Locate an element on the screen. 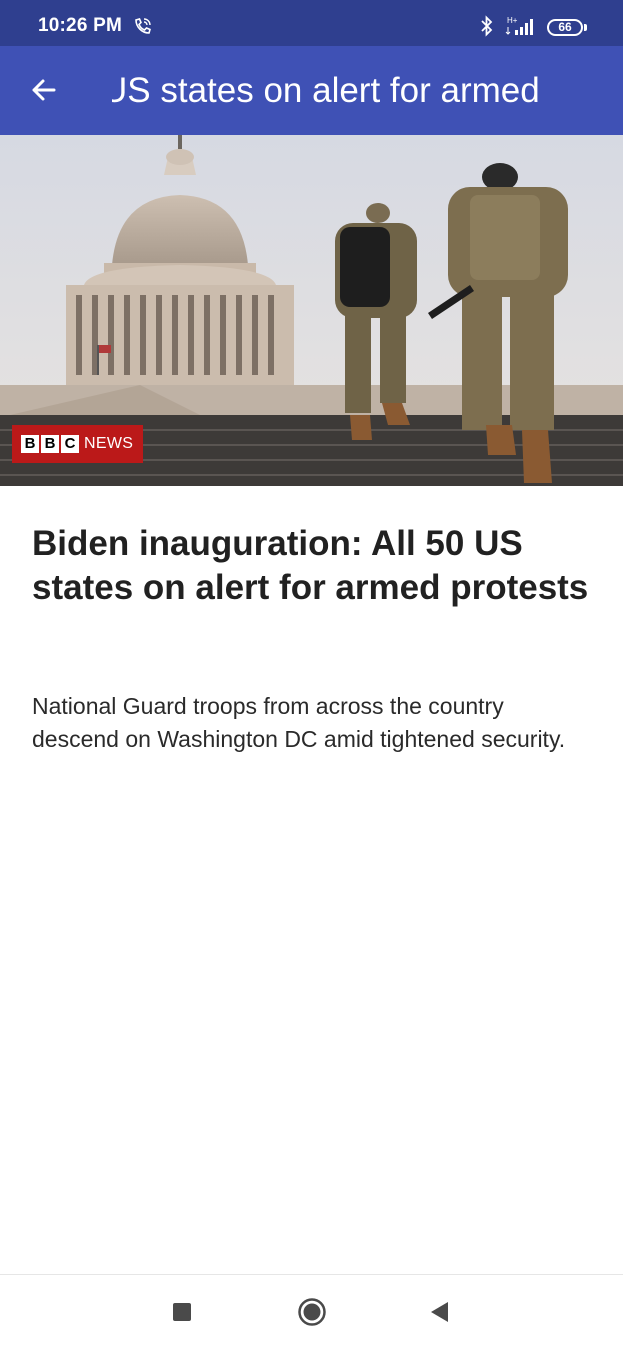  back-icon is located at coordinates (439, 1312).